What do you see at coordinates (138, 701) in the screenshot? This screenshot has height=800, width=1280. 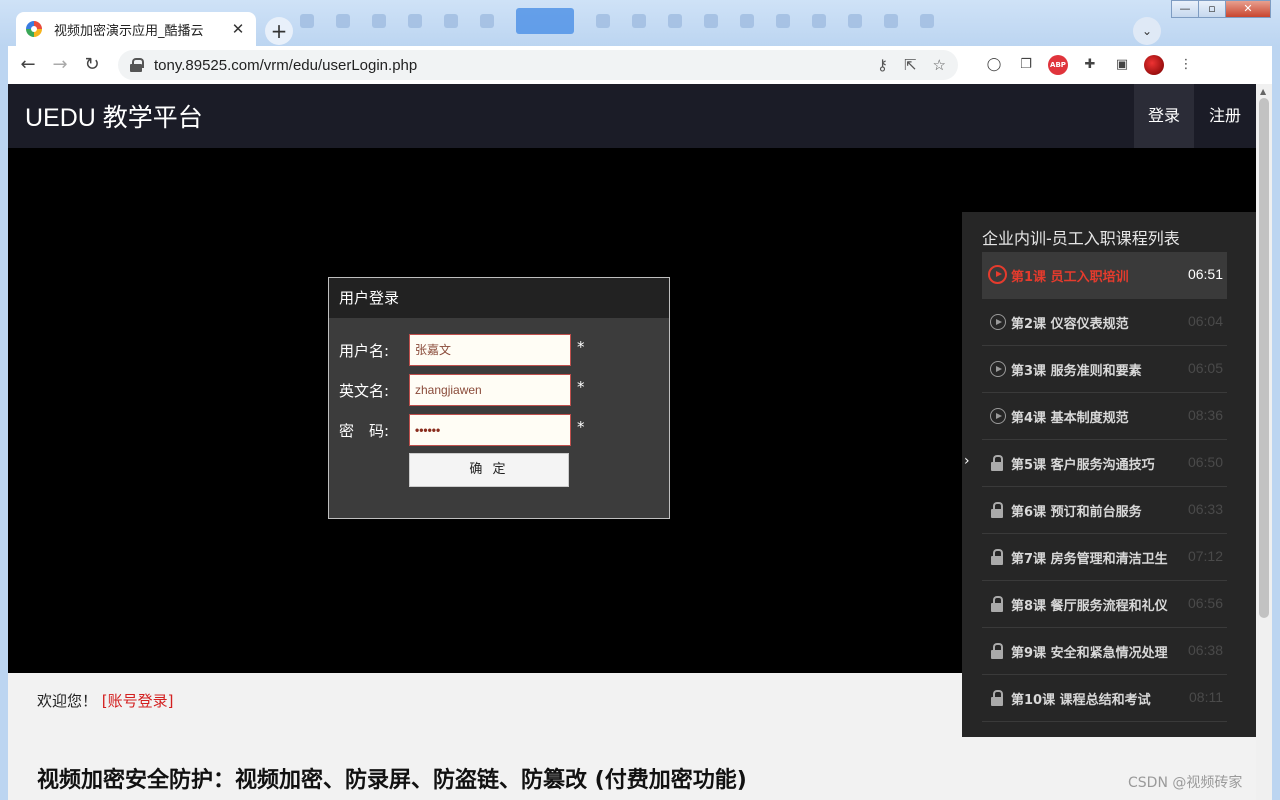 I see `account-login-link: [账号登录]` at bounding box center [138, 701].